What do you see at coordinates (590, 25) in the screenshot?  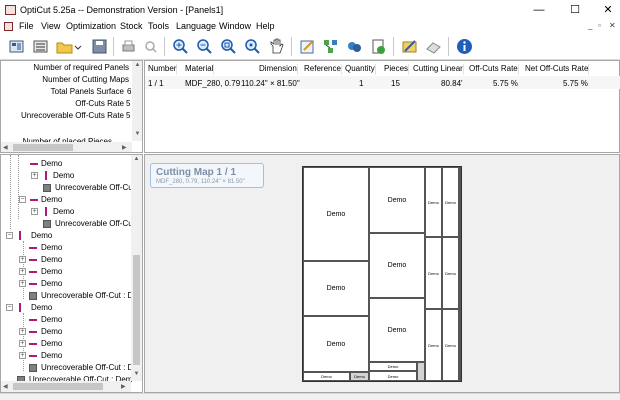 I see `mdi-minimize-button: _` at bounding box center [590, 25].